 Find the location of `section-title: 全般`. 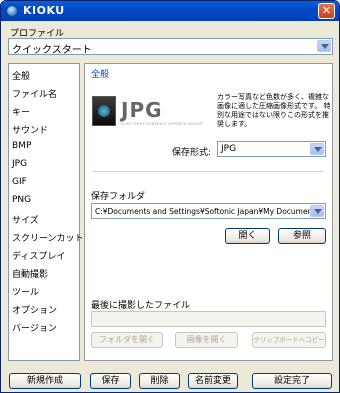

section-title: 全般 is located at coordinates (100, 75).